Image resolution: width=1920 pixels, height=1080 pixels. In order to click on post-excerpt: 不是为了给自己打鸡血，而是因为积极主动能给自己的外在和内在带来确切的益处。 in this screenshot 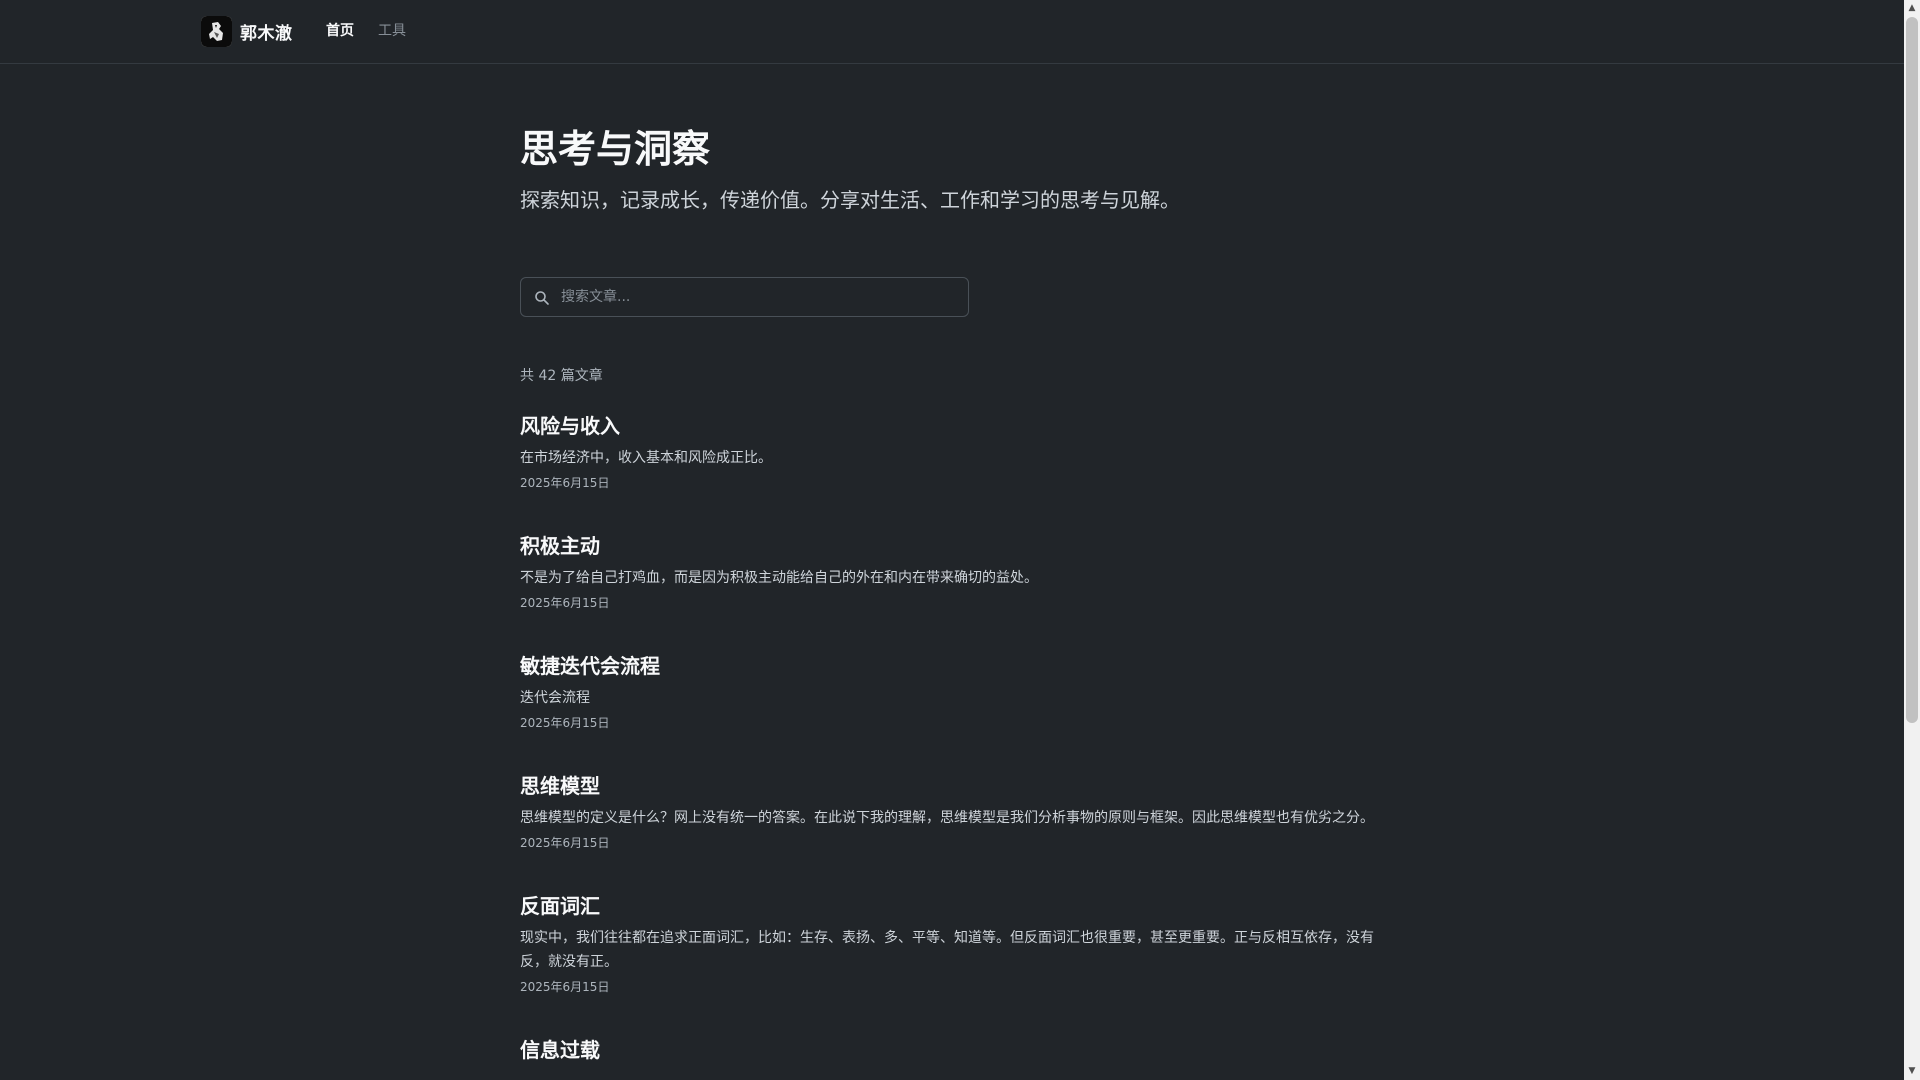, I will do `click(779, 578)`.